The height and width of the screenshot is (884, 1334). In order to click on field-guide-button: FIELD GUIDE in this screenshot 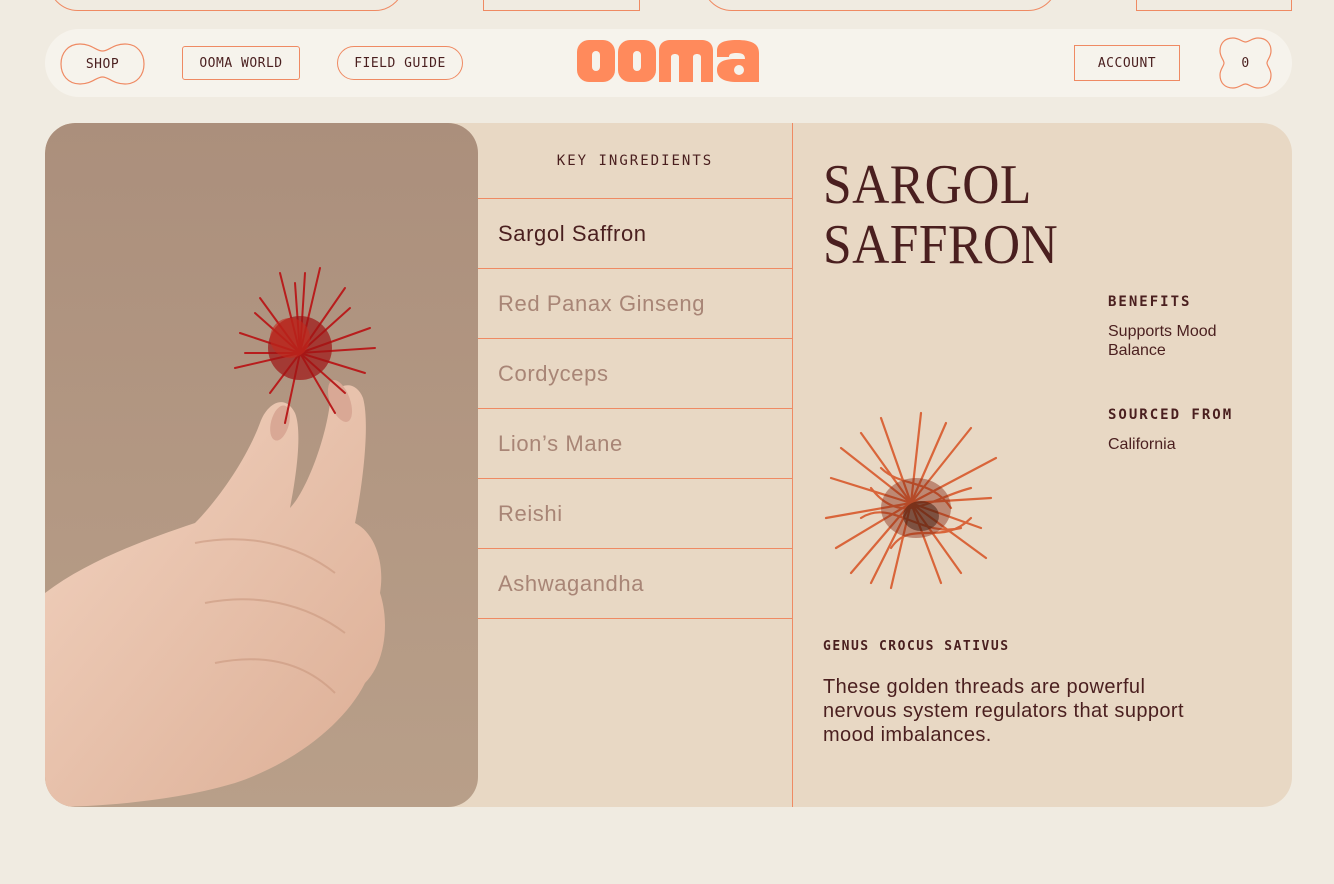, I will do `click(400, 63)`.